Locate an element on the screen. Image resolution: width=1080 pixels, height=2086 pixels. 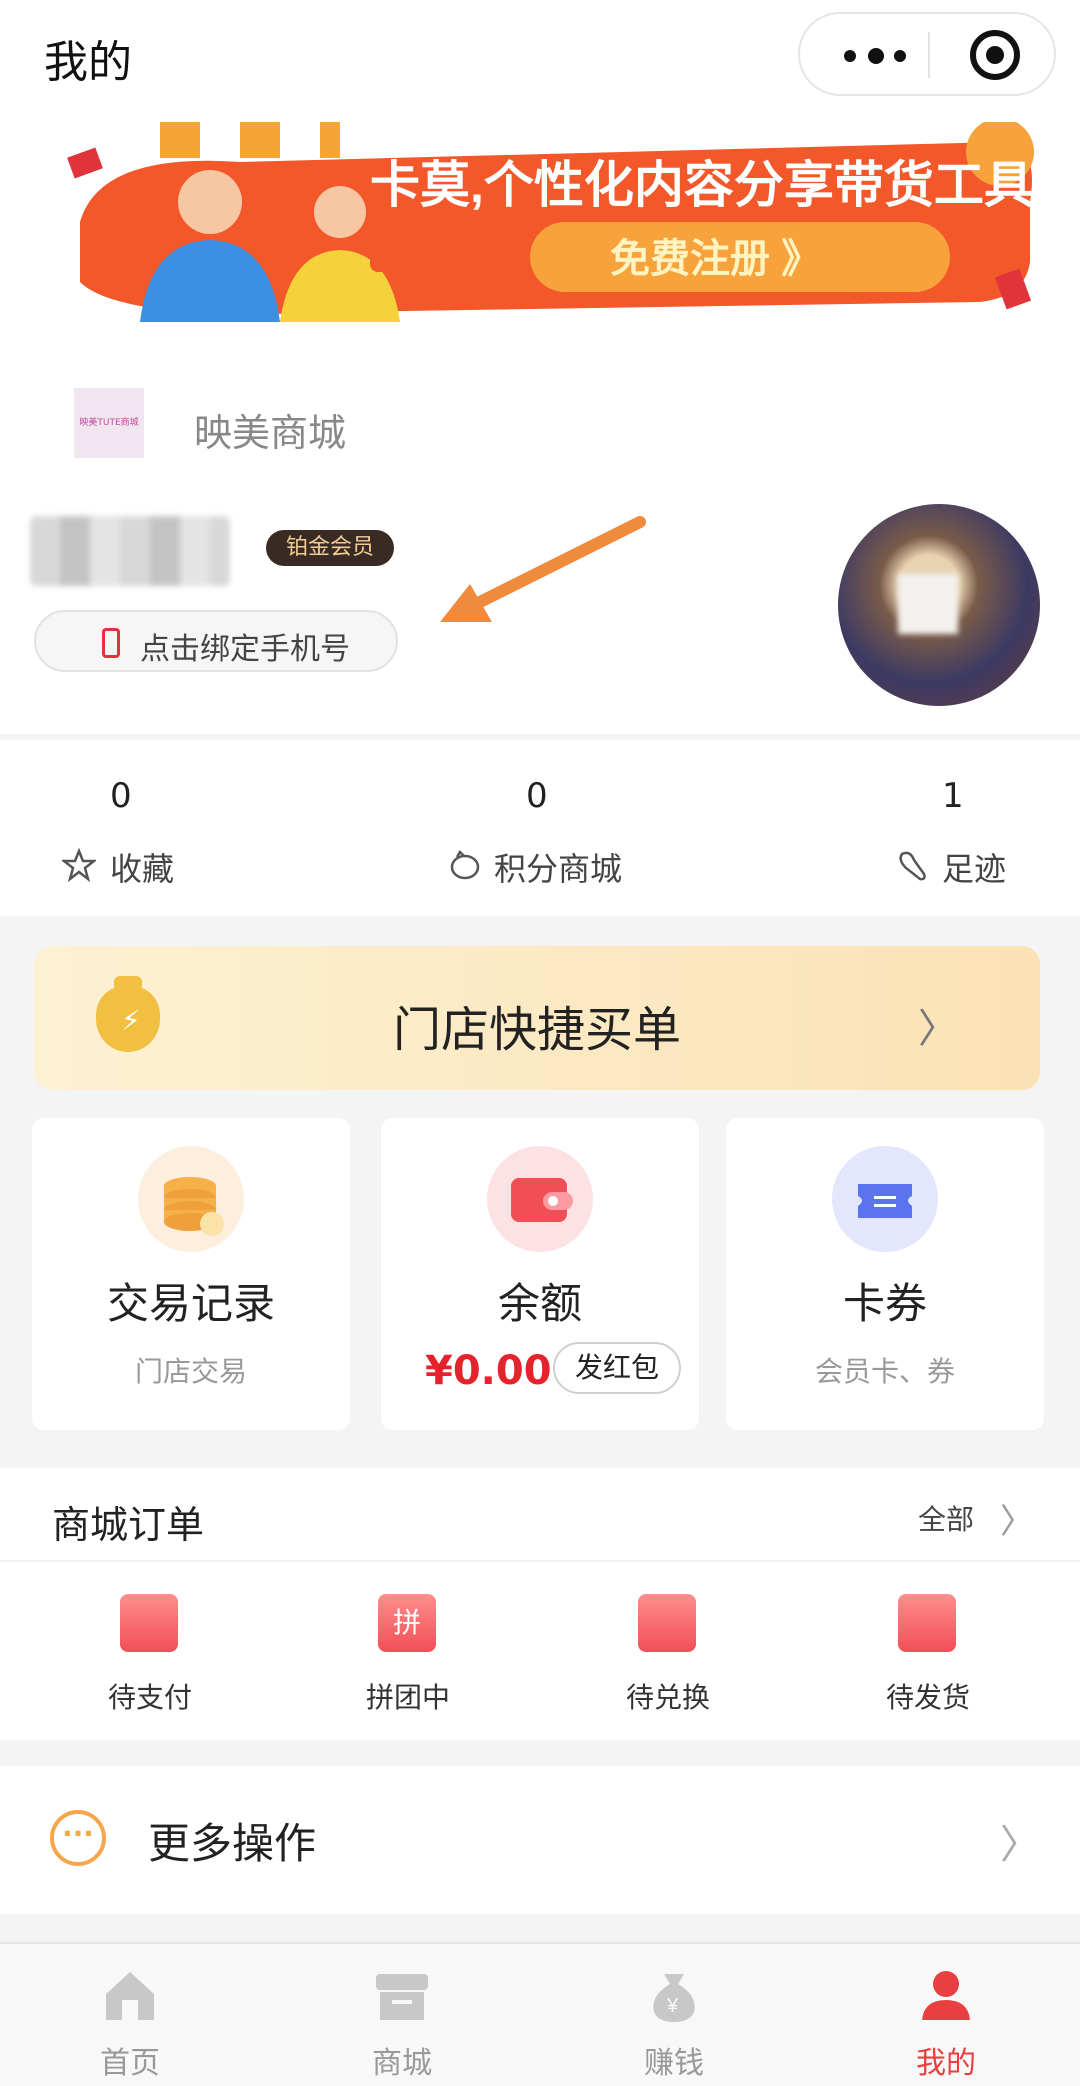
stats-row: 0 收藏 0 积分商城 1 足迹 is located at coordinates (540, 828).